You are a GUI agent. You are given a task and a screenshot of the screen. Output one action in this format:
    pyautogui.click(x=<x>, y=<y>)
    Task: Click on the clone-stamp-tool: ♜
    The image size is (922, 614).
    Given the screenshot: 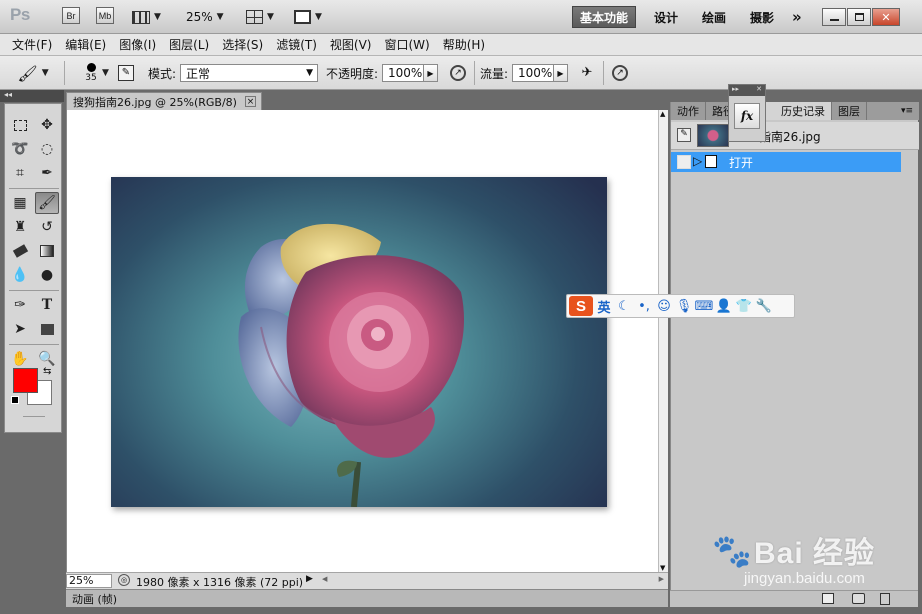 What is the action you would take?
    pyautogui.click(x=20, y=227)
    